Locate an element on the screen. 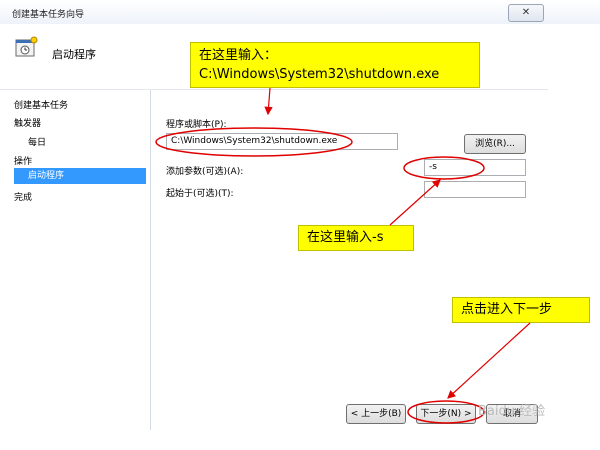 This screenshot has height=450, width=600. annotation-program-path: 在这里输入： C:\Windows\System32\shutdown.exe is located at coordinates (335, 65).